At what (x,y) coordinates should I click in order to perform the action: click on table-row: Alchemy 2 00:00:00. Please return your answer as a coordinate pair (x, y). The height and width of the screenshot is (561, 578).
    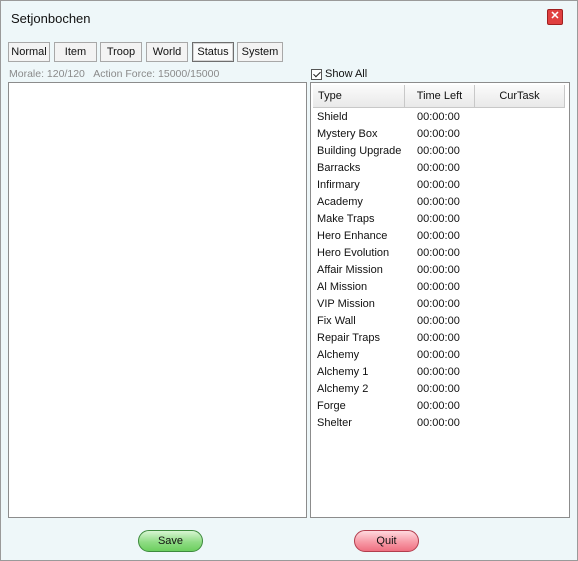
    Looking at the image, I should click on (439, 389).